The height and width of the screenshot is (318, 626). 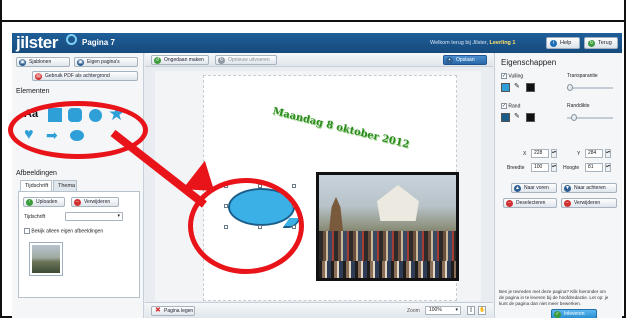 I want to click on templates-button: ▣ Sjablonen, so click(x=43, y=62).